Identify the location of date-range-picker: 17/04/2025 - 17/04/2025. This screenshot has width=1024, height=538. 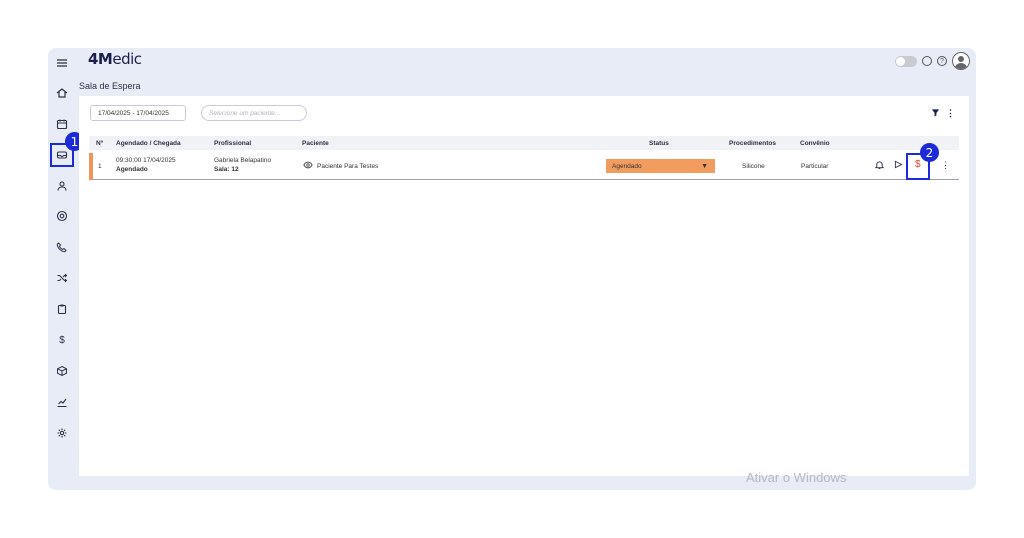
(138, 113).